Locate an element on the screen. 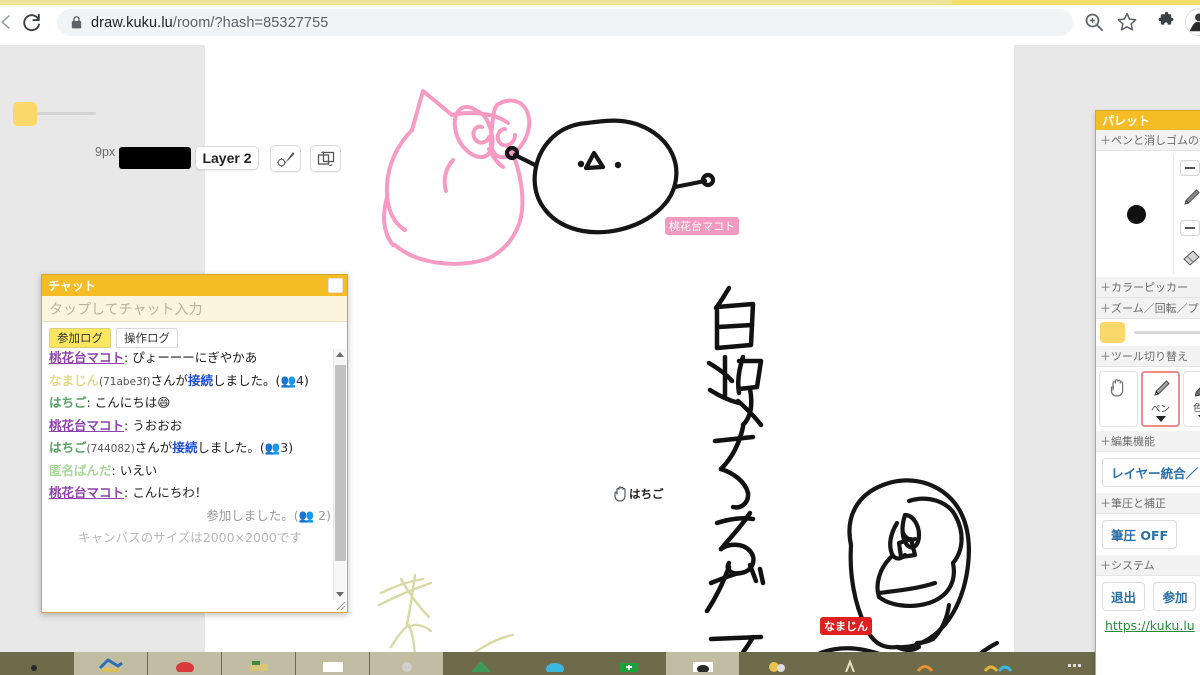 The height and width of the screenshot is (675, 1200). section-pen-eraser-size: ＋ペンと消しゴムの大きさ is located at coordinates (1148, 140).